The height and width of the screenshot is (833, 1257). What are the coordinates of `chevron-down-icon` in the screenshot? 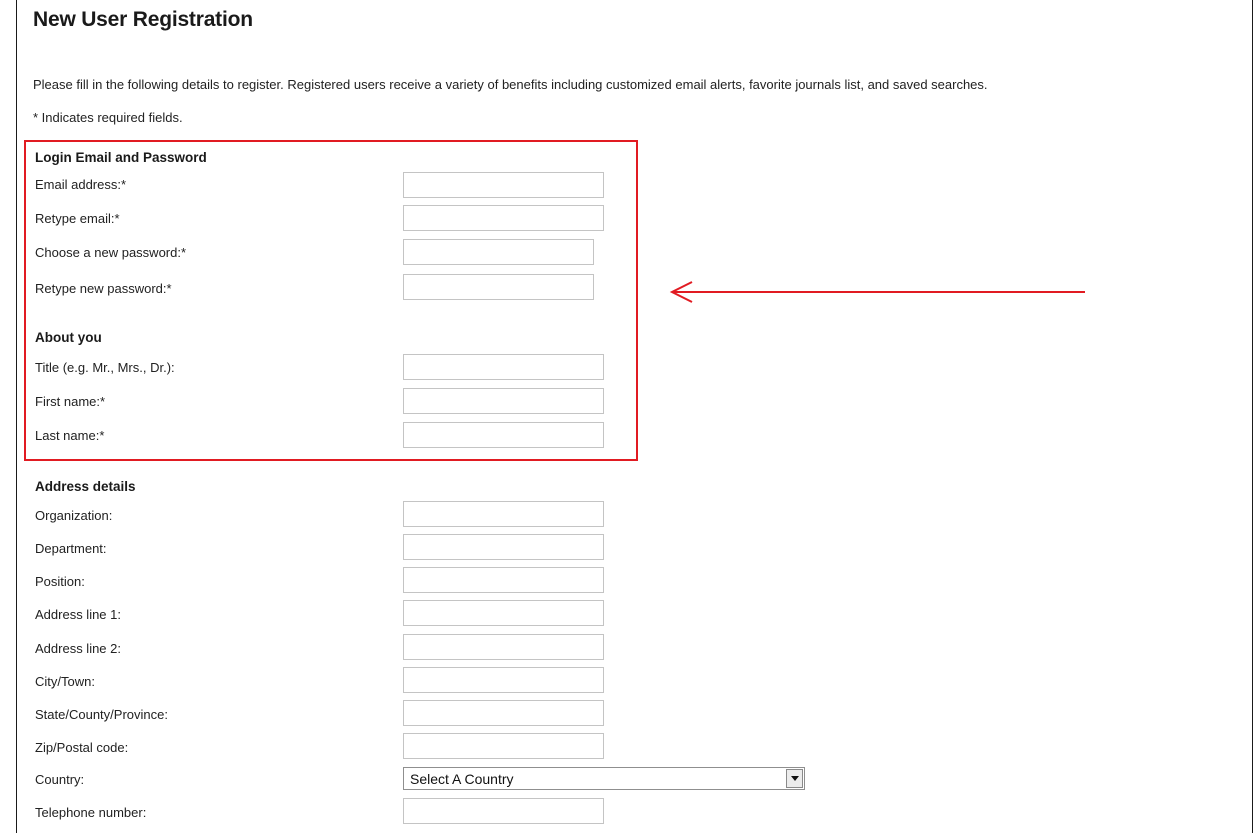 It's located at (794, 778).